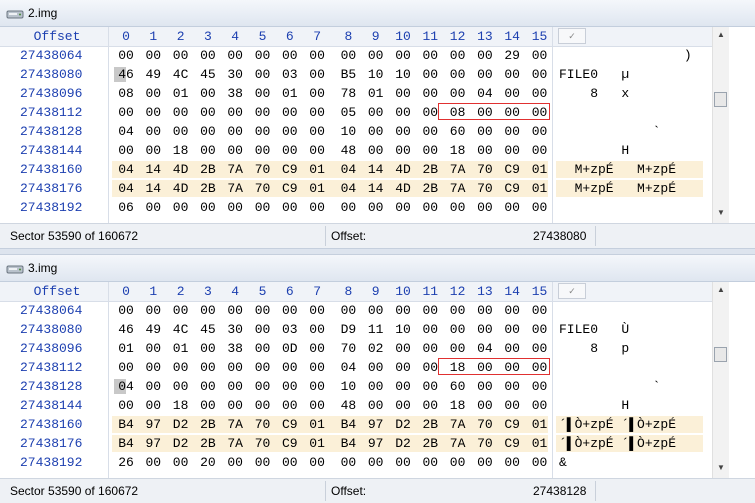 This screenshot has width=755, height=503. I want to click on hex-byte: 4D, so click(403, 188).